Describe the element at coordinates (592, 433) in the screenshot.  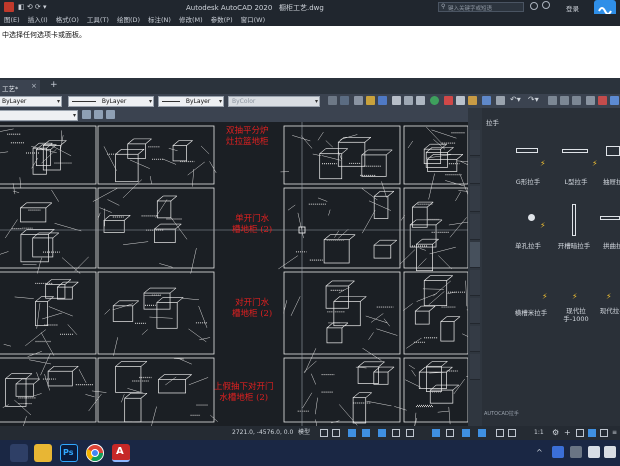
I see `hardware-acceleration-icon` at that location.